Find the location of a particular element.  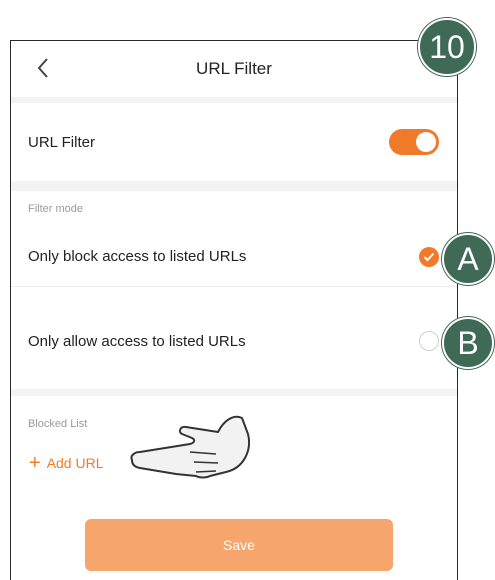

filter-mode-label: Filter mode is located at coordinates (56, 209).